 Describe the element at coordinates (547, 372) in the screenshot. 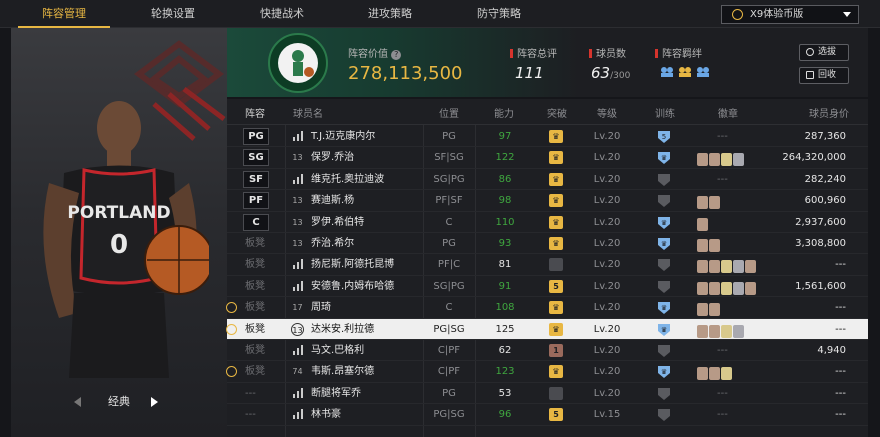

I see `table-row: 板凳 74 韦斯.昂塞尔德 C|PF 123 ♛ Lv.20 ♛ ---` at that location.